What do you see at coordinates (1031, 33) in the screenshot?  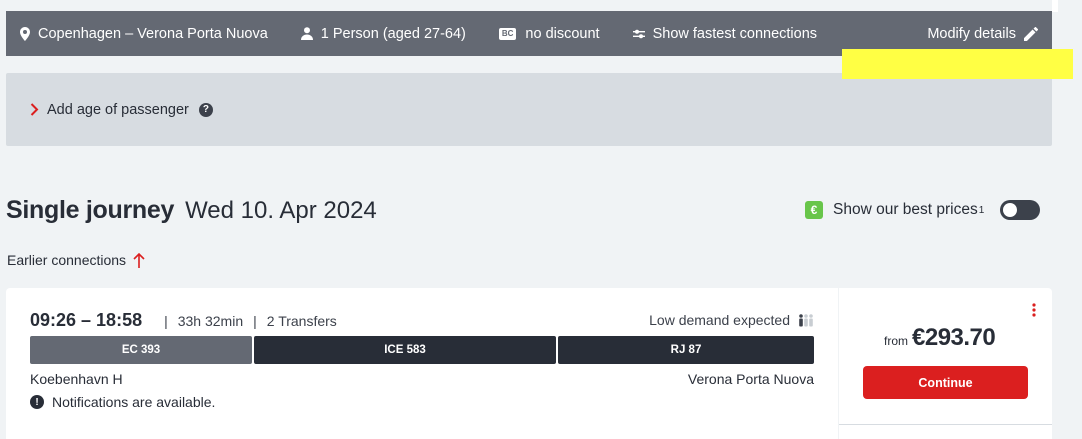 I see `pencil-icon` at bounding box center [1031, 33].